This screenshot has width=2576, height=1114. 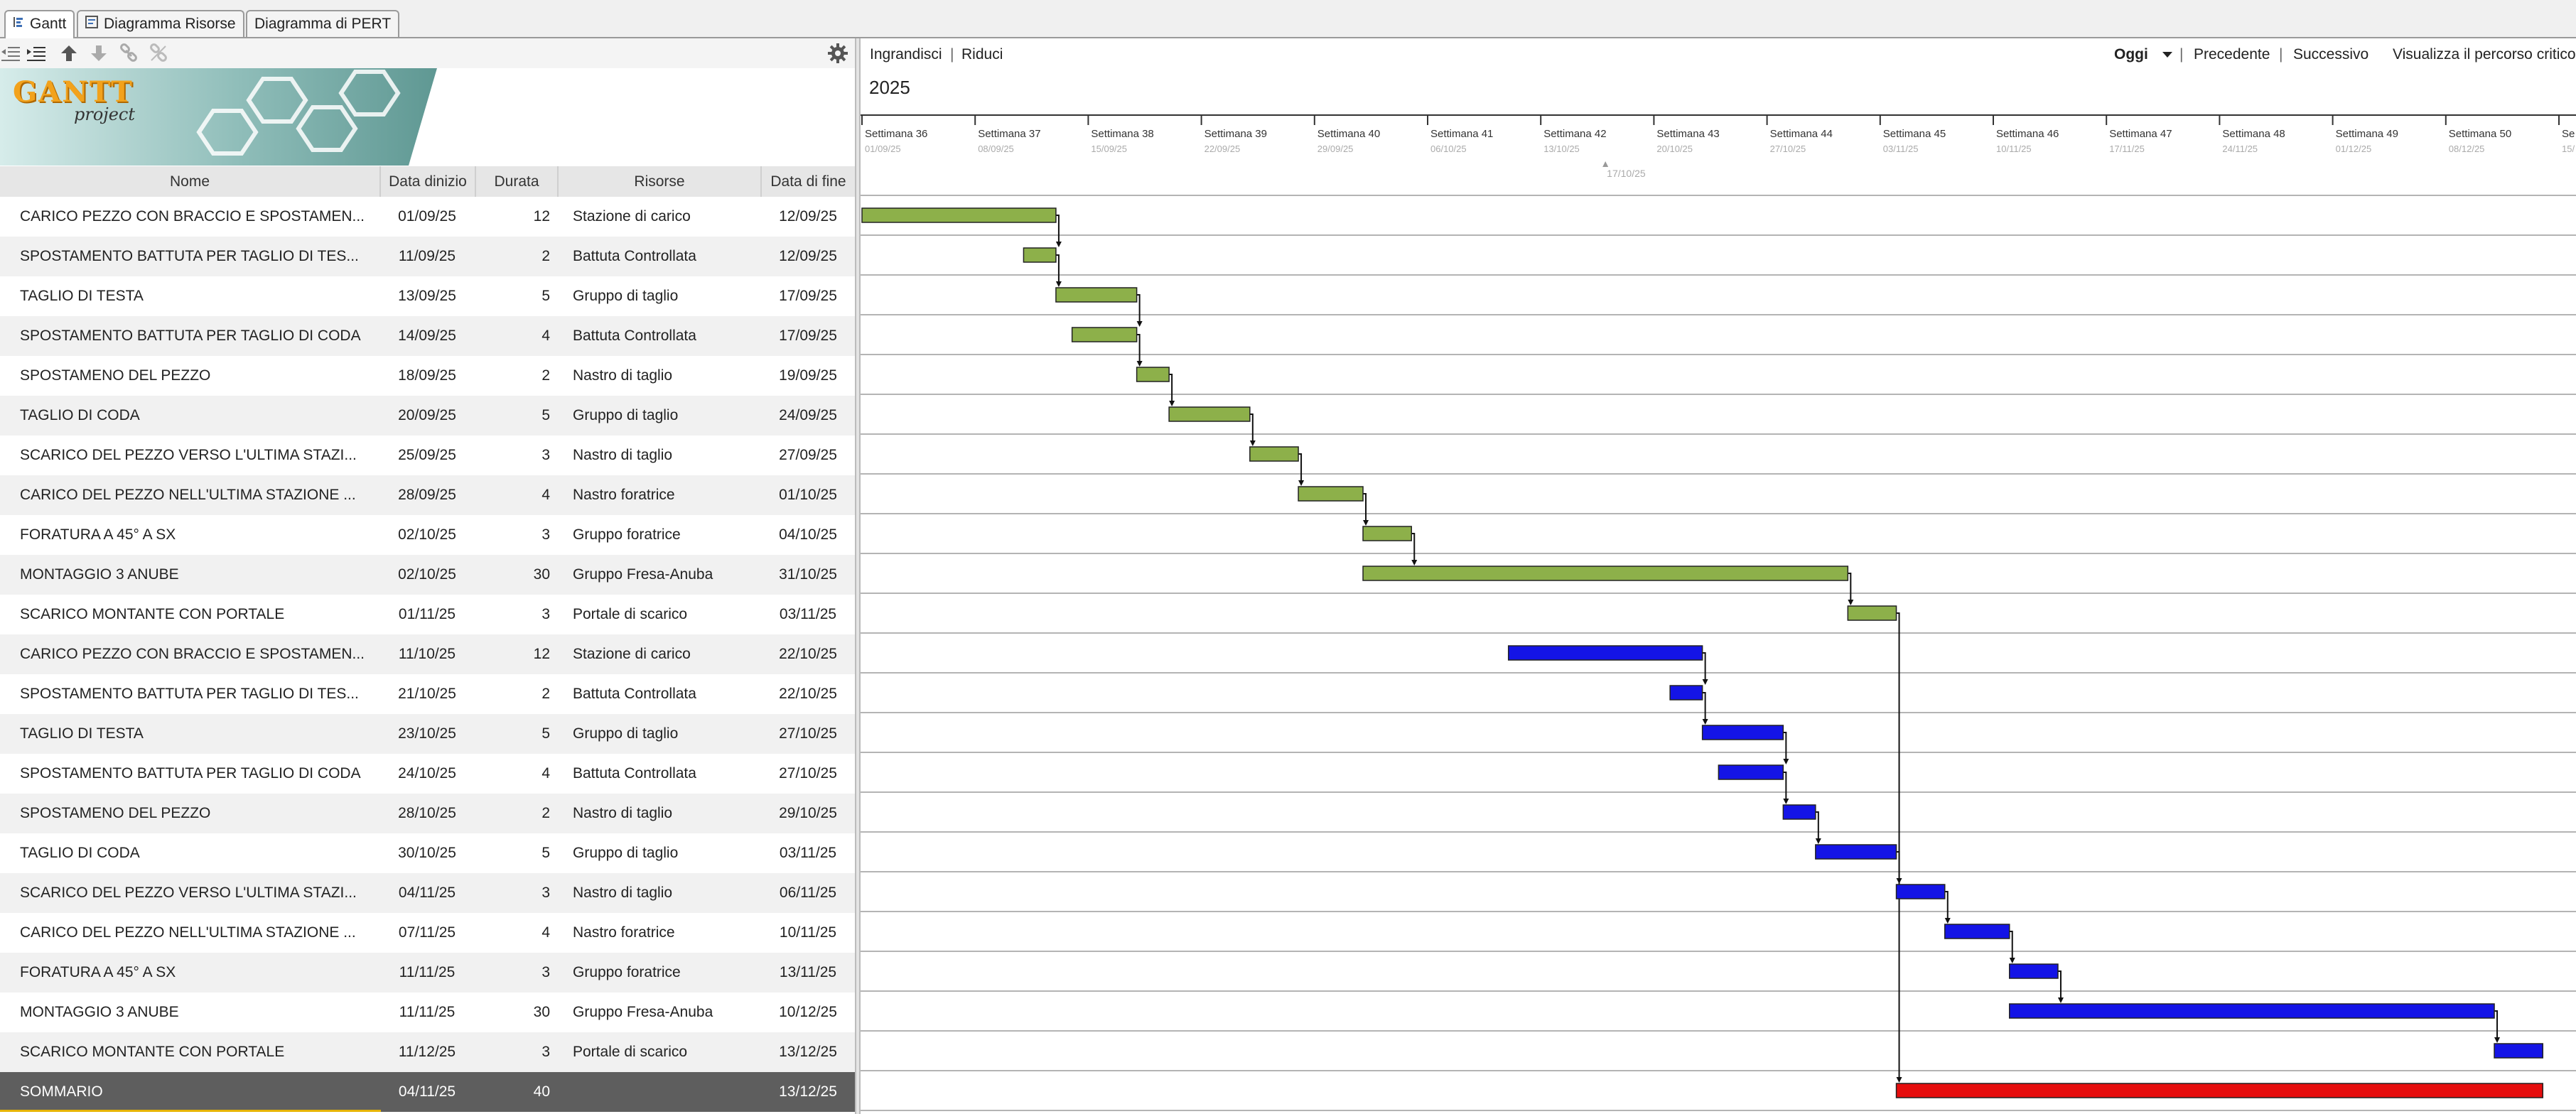 I want to click on week-date: 22/09/25, so click(x=1223, y=149).